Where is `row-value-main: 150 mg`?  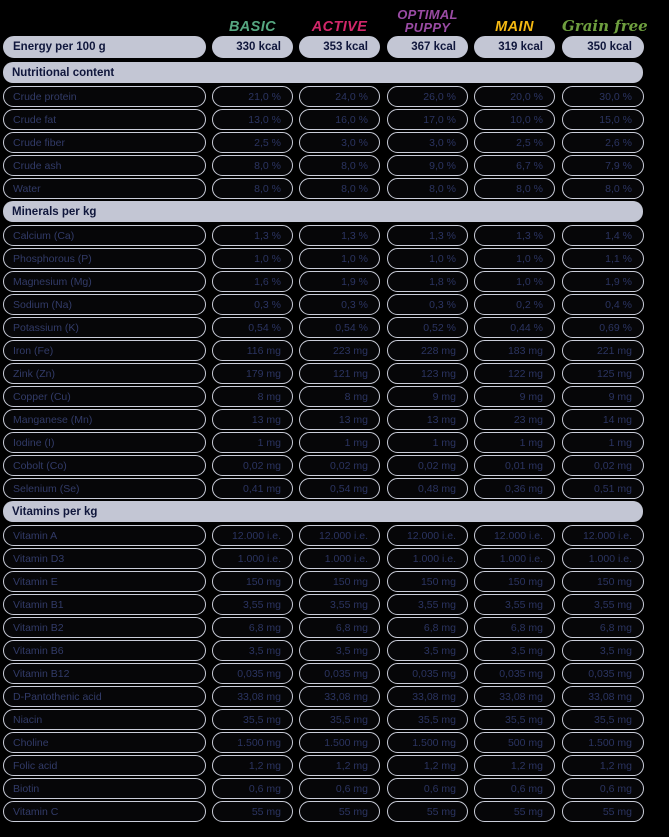 row-value-main: 150 mg is located at coordinates (514, 581).